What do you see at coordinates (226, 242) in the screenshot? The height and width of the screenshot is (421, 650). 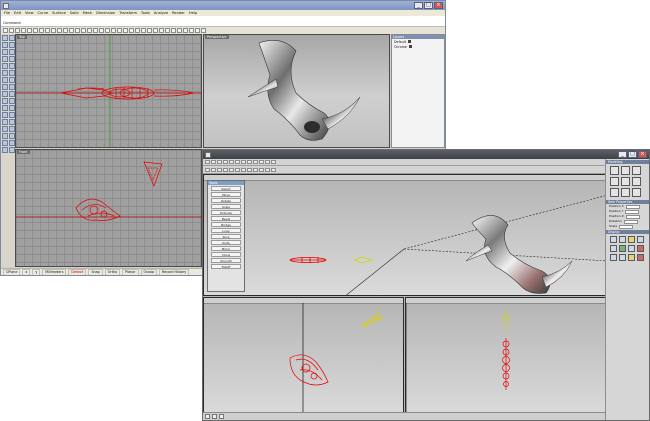 I see `tool-knife: Knife` at bounding box center [226, 242].